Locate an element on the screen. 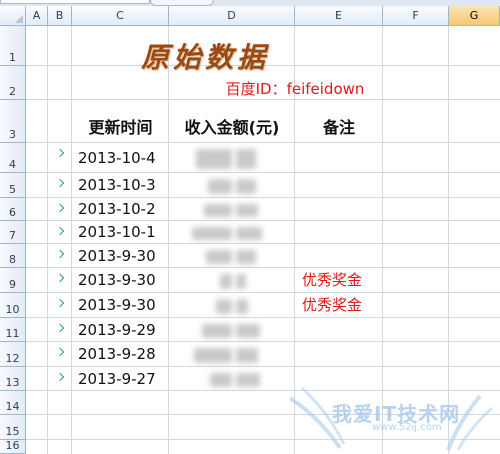 Image resolution: width=500 pixels, height=454 pixels. name-box is located at coordinates (75, 2).